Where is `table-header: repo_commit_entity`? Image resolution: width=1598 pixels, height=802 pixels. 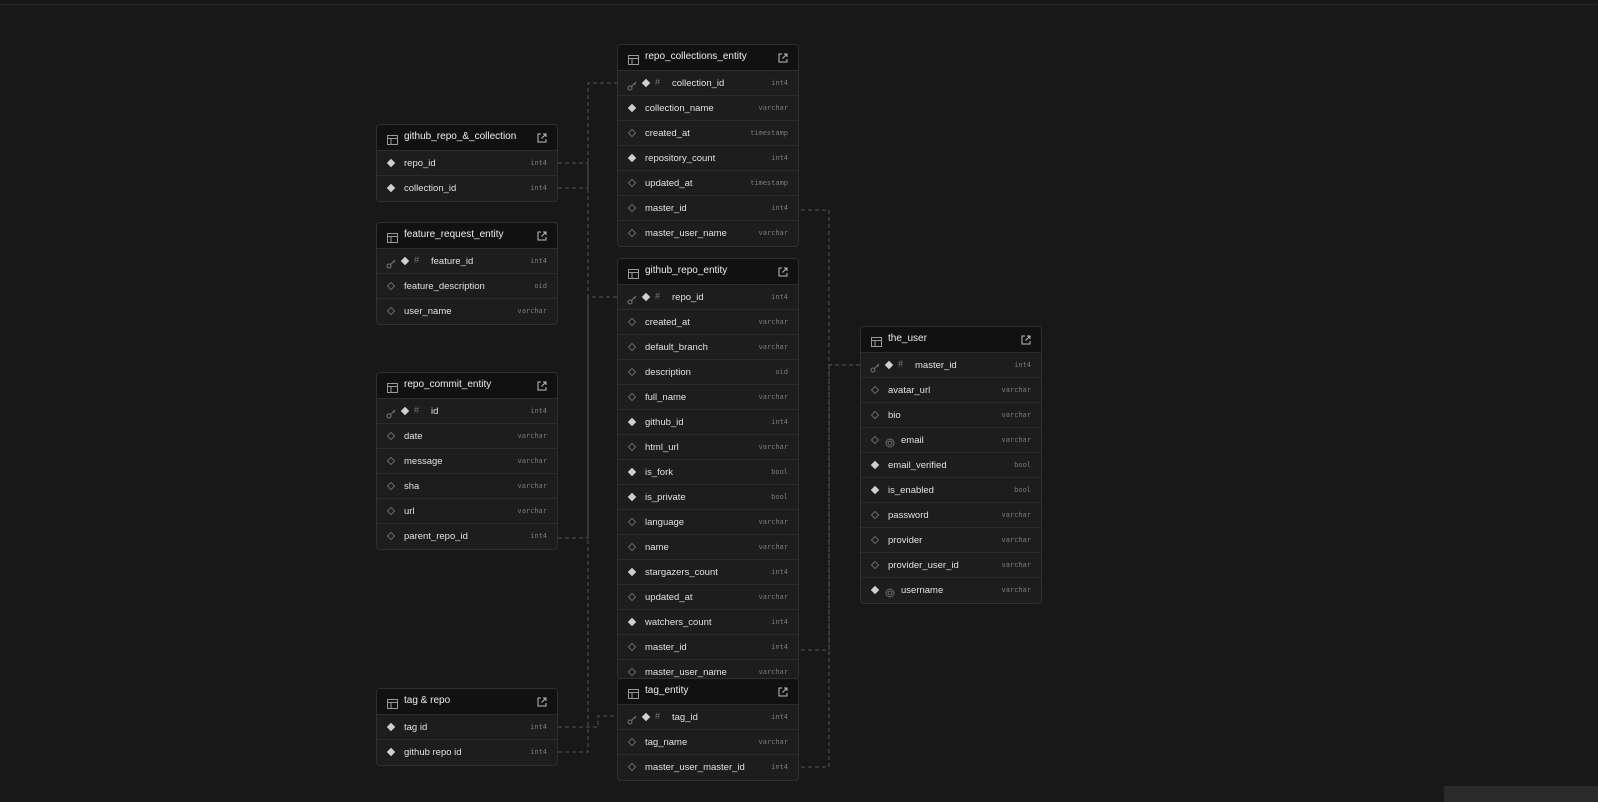
table-header: repo_commit_entity is located at coordinates (467, 386).